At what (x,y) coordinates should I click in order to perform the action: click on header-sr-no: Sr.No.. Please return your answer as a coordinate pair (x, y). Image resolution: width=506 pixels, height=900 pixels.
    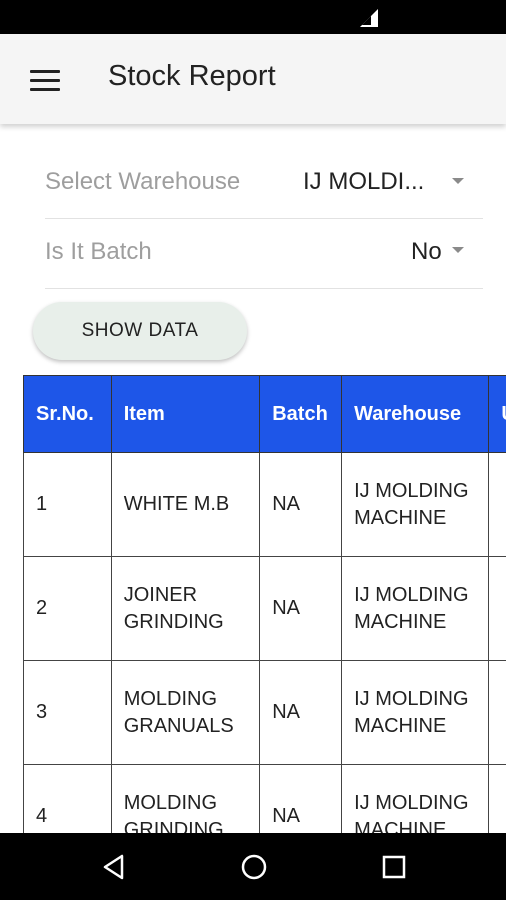
    Looking at the image, I should click on (67, 414).